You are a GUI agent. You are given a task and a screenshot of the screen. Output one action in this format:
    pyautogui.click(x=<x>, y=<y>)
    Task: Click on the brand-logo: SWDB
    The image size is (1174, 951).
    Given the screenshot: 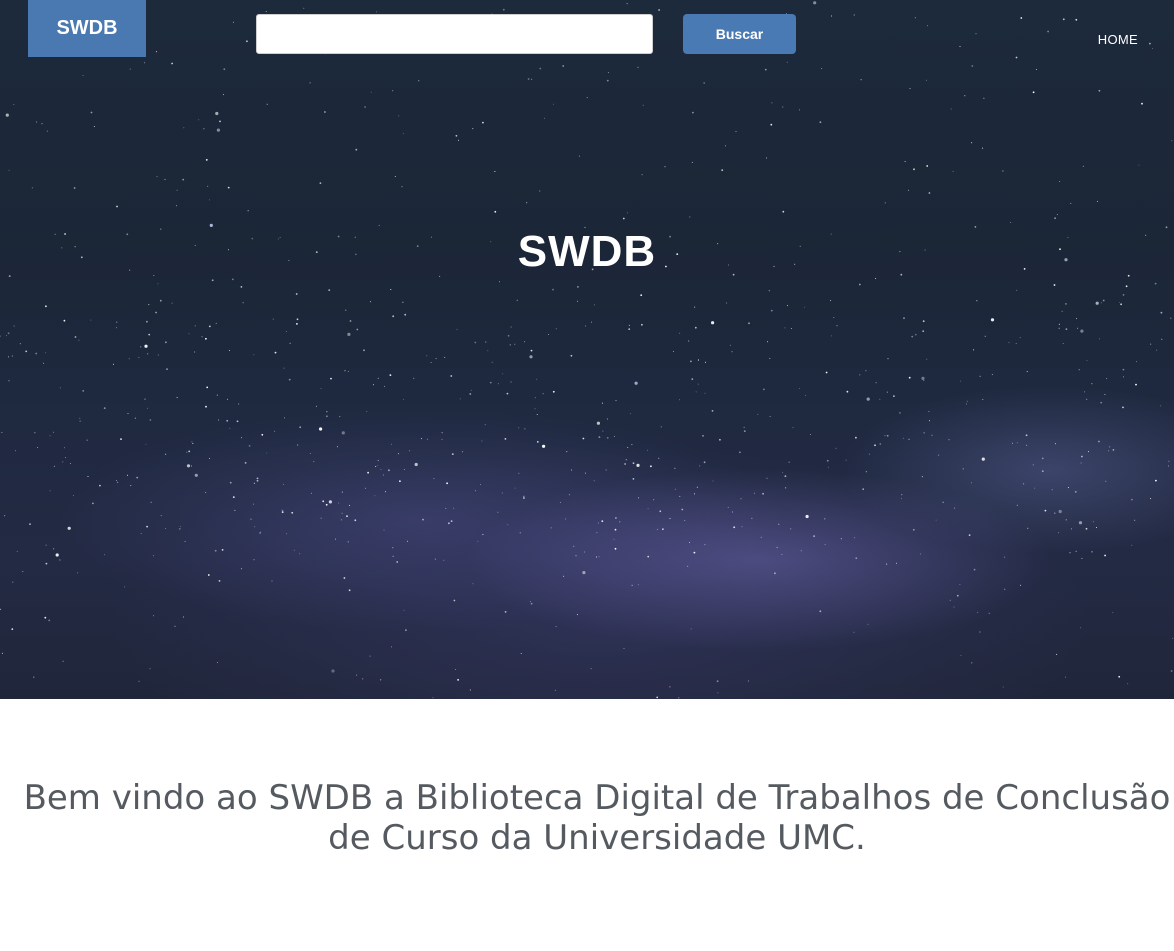 What is the action you would take?
    pyautogui.click(x=87, y=28)
    